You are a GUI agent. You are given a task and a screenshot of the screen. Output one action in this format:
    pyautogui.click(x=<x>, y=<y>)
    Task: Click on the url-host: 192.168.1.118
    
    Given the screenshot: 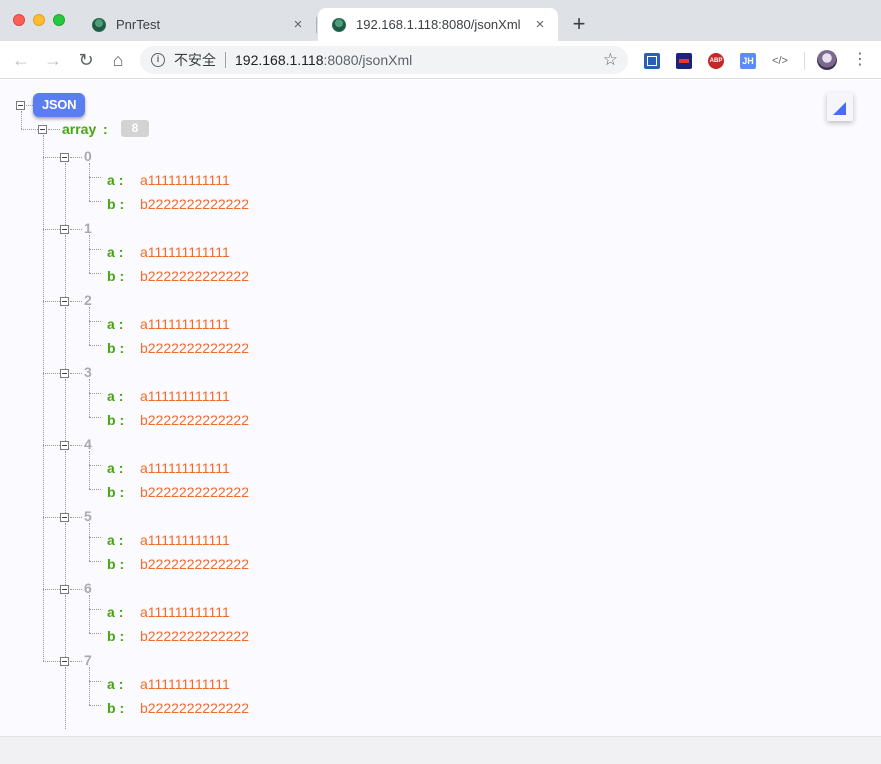 What is the action you would take?
    pyautogui.click(x=279, y=60)
    